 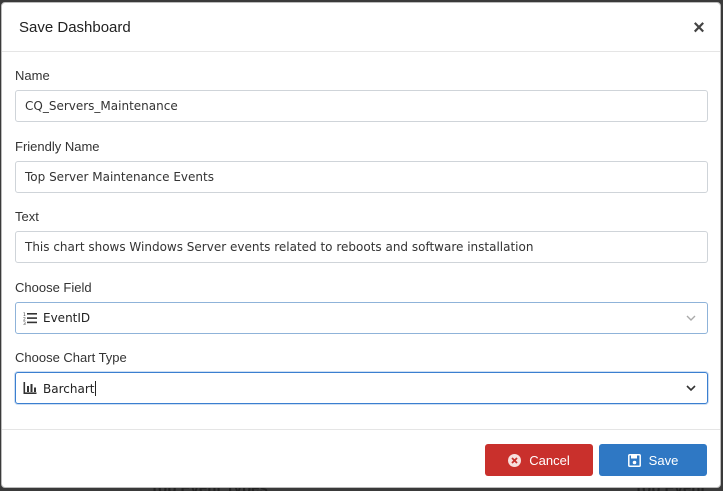 I want to click on dialog-title: Save Dashboard, so click(x=75, y=27).